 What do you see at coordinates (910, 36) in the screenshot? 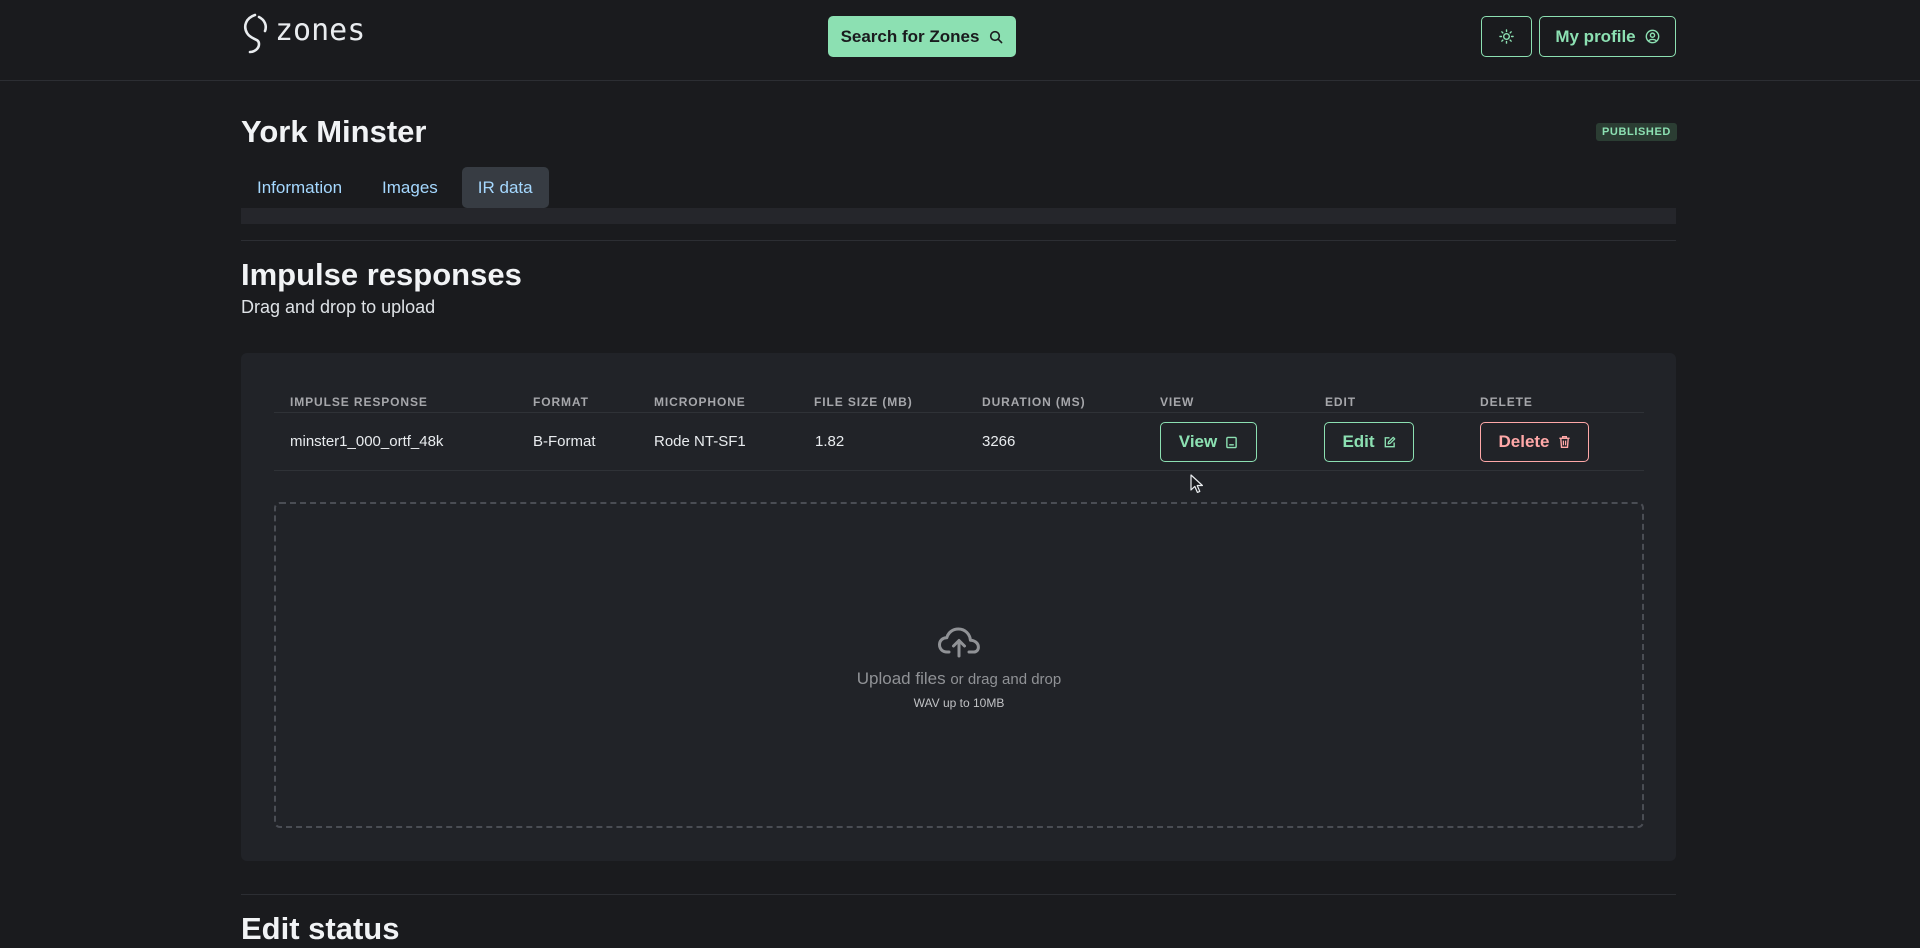
I see `search-zones-label: Search for Zones` at bounding box center [910, 36].